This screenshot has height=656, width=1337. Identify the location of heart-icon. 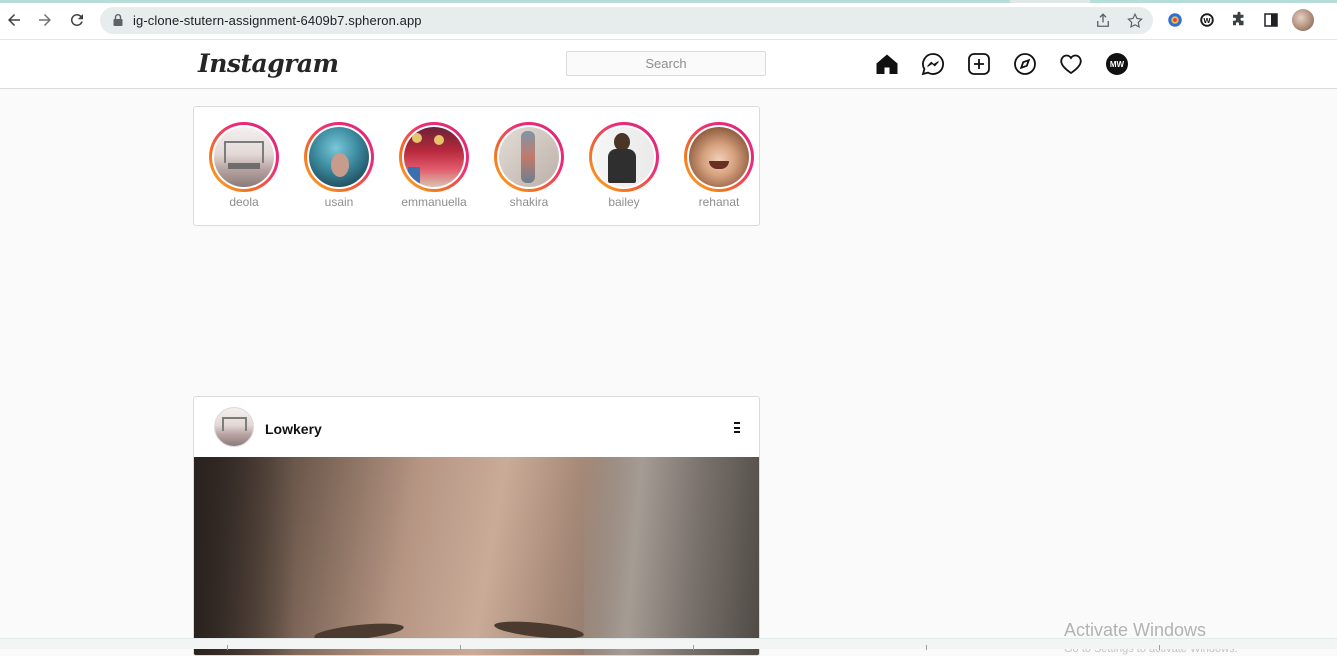
(1071, 64).